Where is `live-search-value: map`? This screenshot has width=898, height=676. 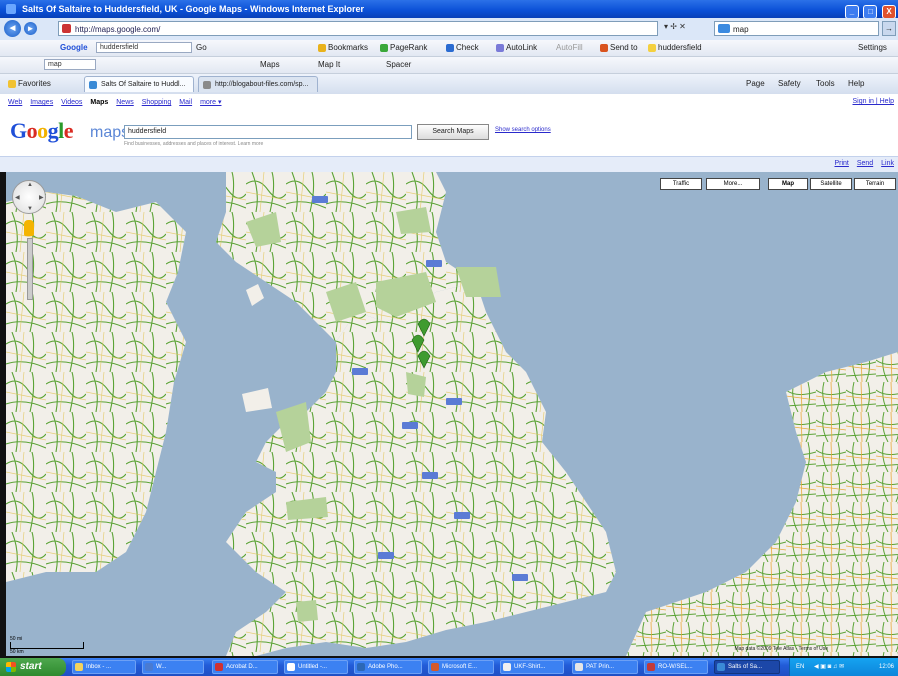 live-search-value: map is located at coordinates (741, 29).